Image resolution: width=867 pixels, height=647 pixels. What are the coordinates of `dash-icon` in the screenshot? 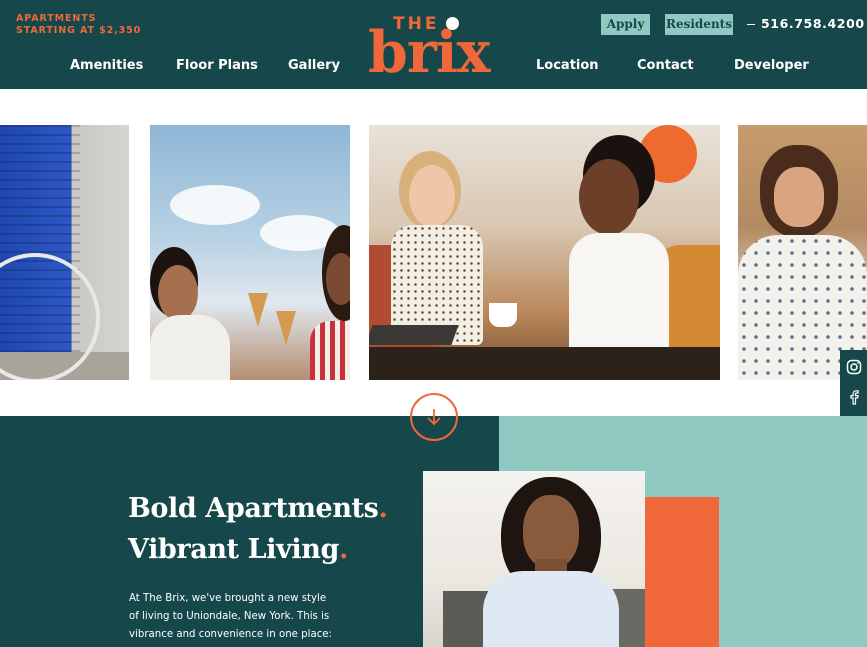 It's located at (751, 24).